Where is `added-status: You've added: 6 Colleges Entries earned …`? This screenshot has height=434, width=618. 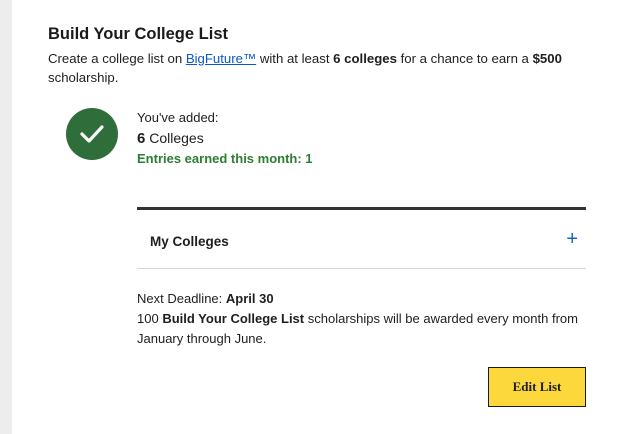
added-status: You've added: 6 Colleges Entries earned … is located at coordinates (225, 138).